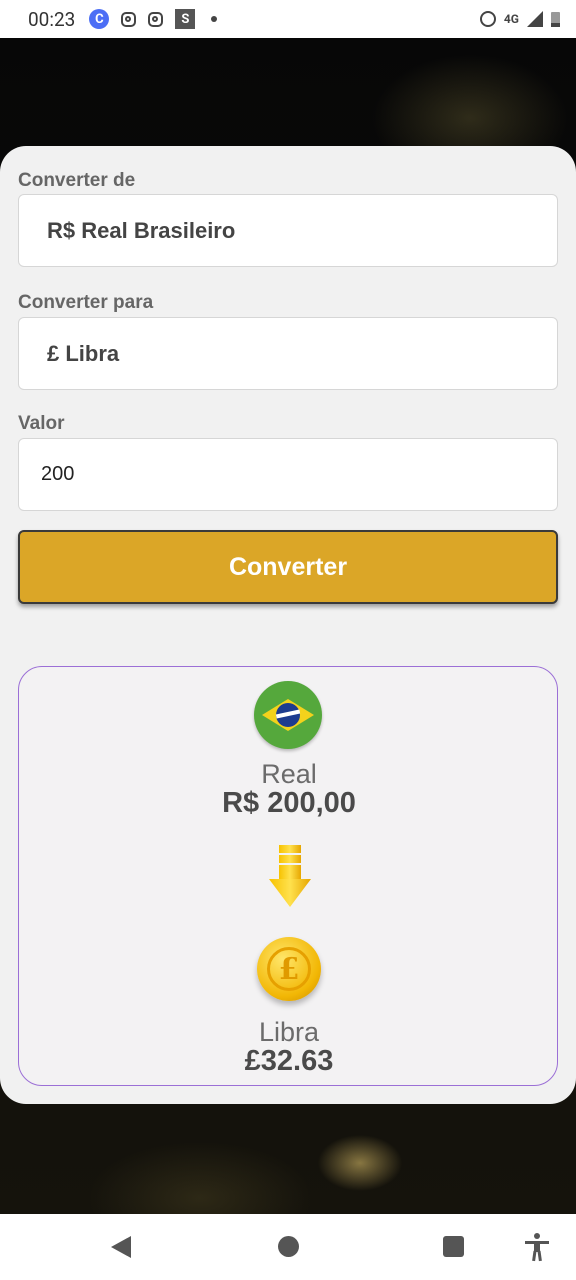 The image size is (576, 1280). What do you see at coordinates (288, 19) in the screenshot?
I see `status-bar: 00:23 C S 4G` at bounding box center [288, 19].